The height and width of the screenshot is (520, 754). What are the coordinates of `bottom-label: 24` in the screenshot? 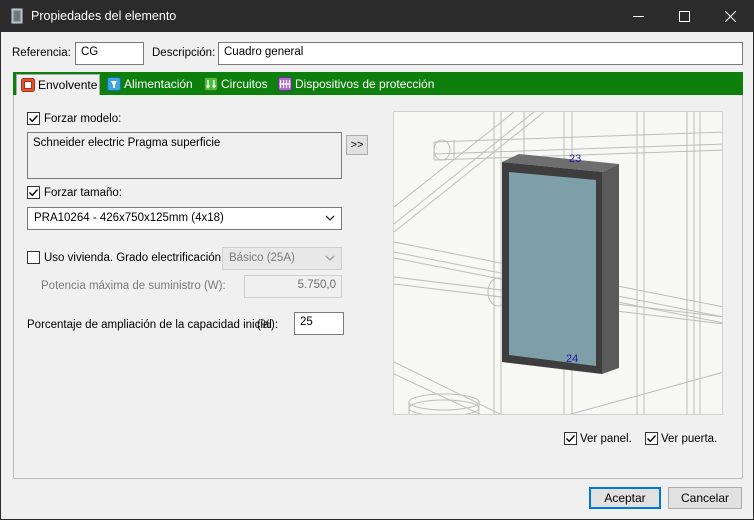 It's located at (572, 359).